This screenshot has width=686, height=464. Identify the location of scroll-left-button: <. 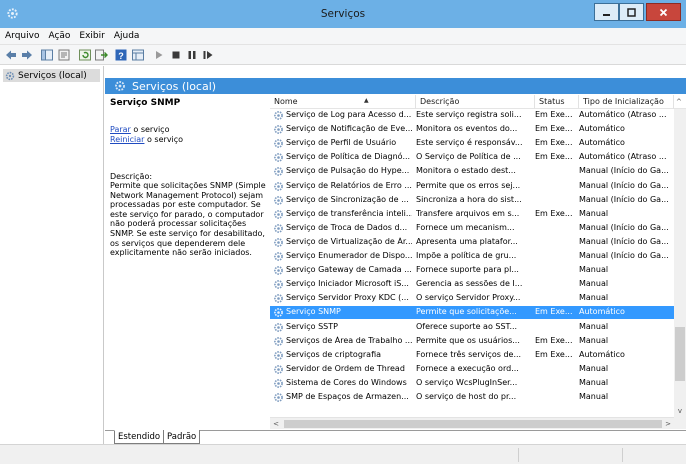
(276, 424).